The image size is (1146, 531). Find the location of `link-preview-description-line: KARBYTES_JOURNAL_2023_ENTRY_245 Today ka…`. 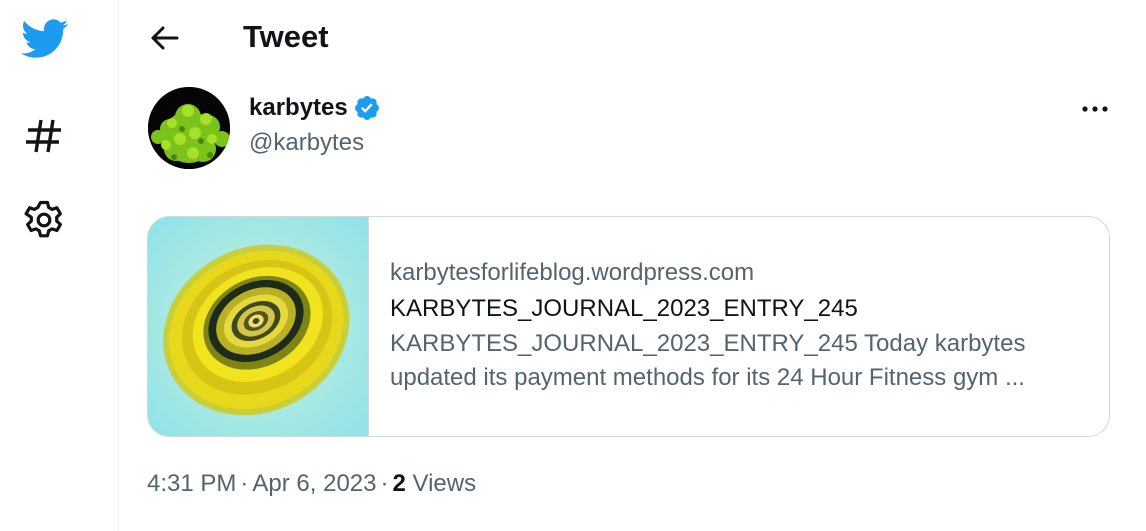

link-preview-description-line: KARBYTES_JOURNAL_2023_ENTRY_245 Today ka… is located at coordinates (708, 343).